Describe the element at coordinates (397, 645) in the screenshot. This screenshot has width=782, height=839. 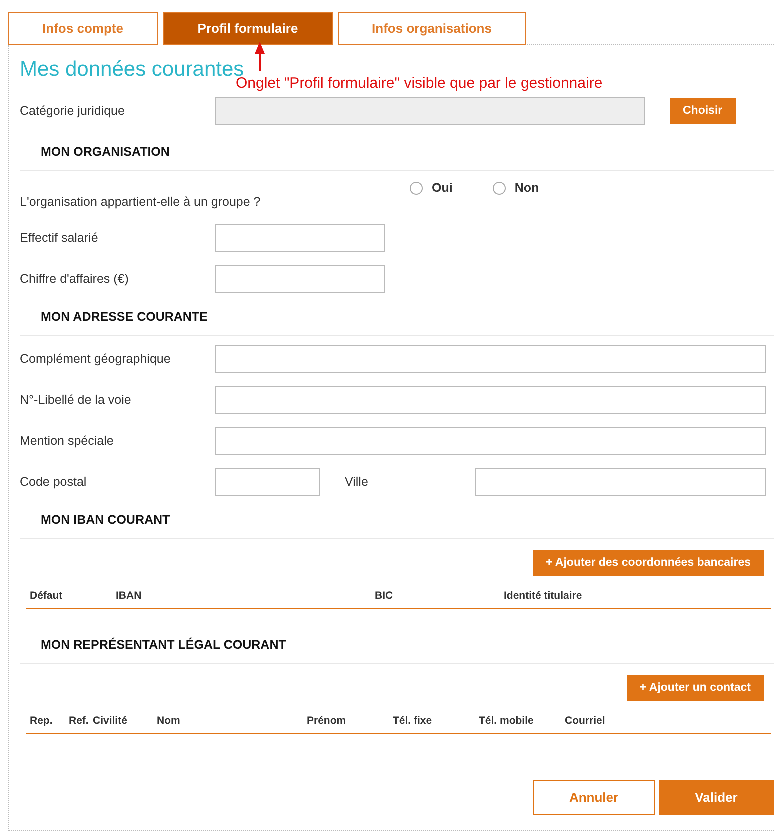
I see `section-heading: MON REPRÉSENTANT LÉGAL COURANT` at that location.